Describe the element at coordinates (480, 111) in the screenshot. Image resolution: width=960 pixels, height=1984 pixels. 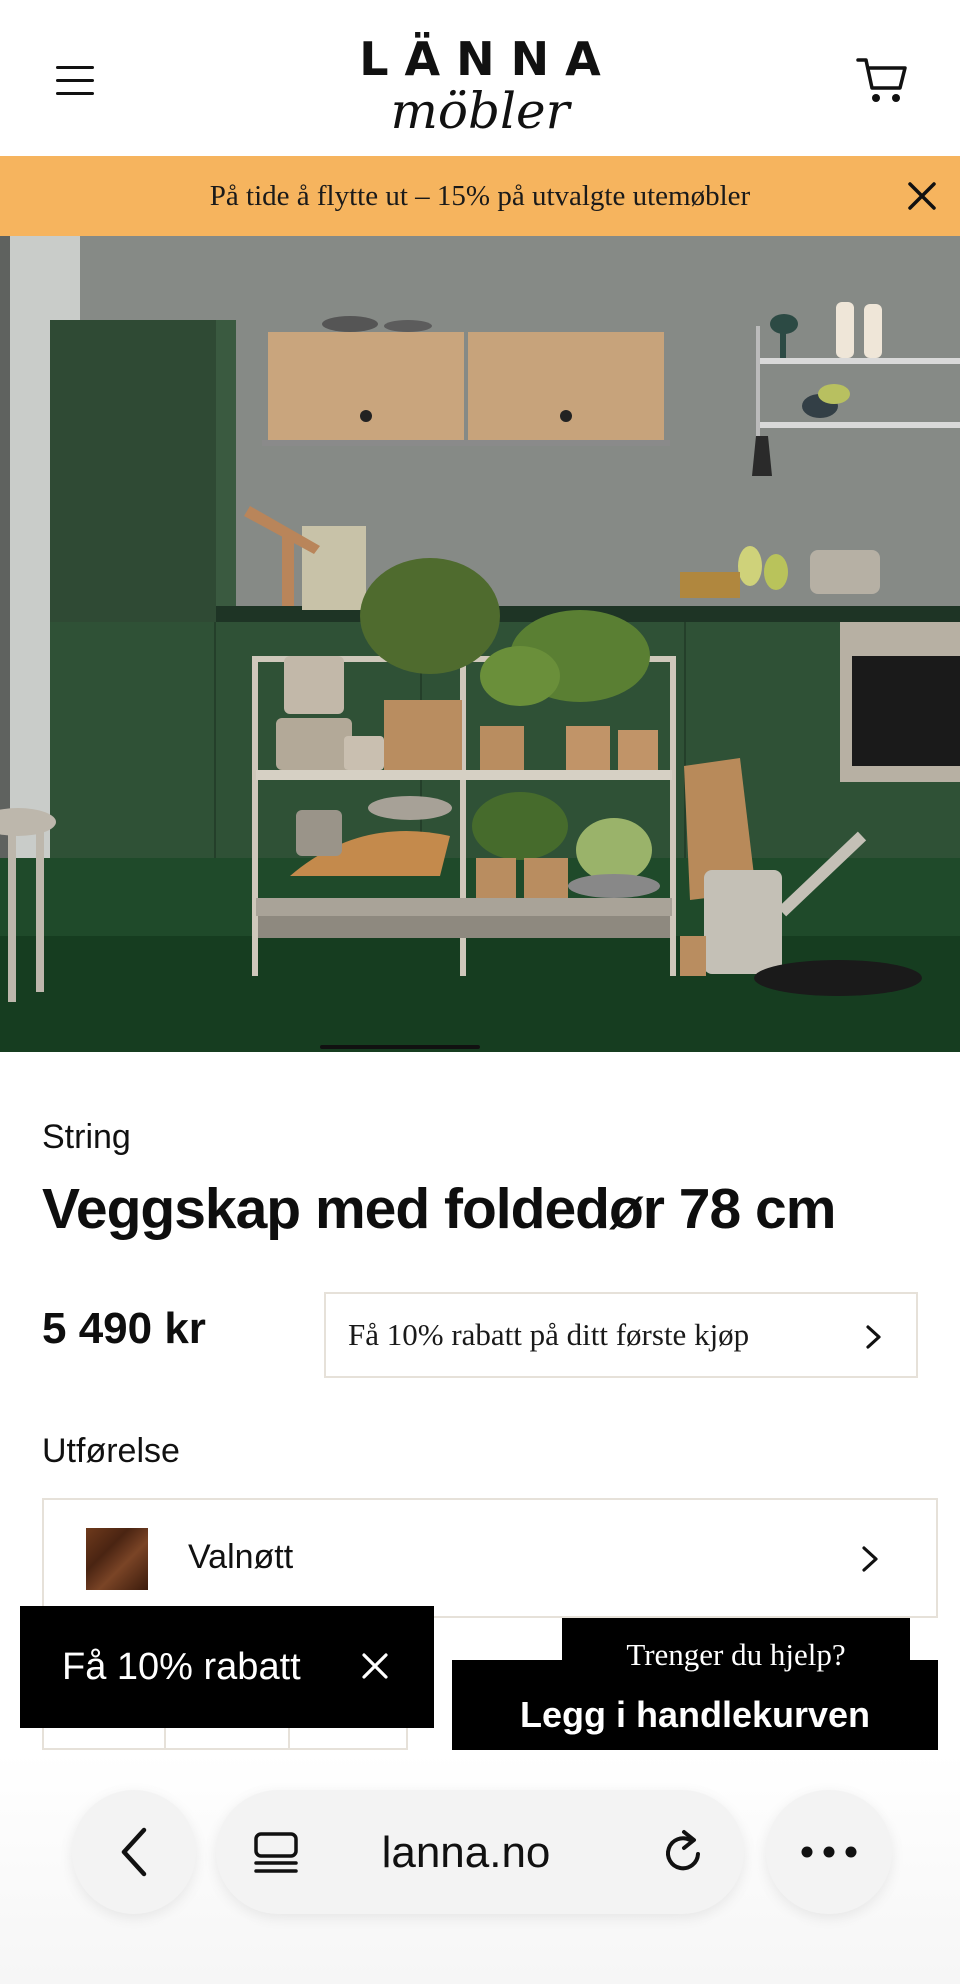
I see `logo-subtitle: möbler` at that location.